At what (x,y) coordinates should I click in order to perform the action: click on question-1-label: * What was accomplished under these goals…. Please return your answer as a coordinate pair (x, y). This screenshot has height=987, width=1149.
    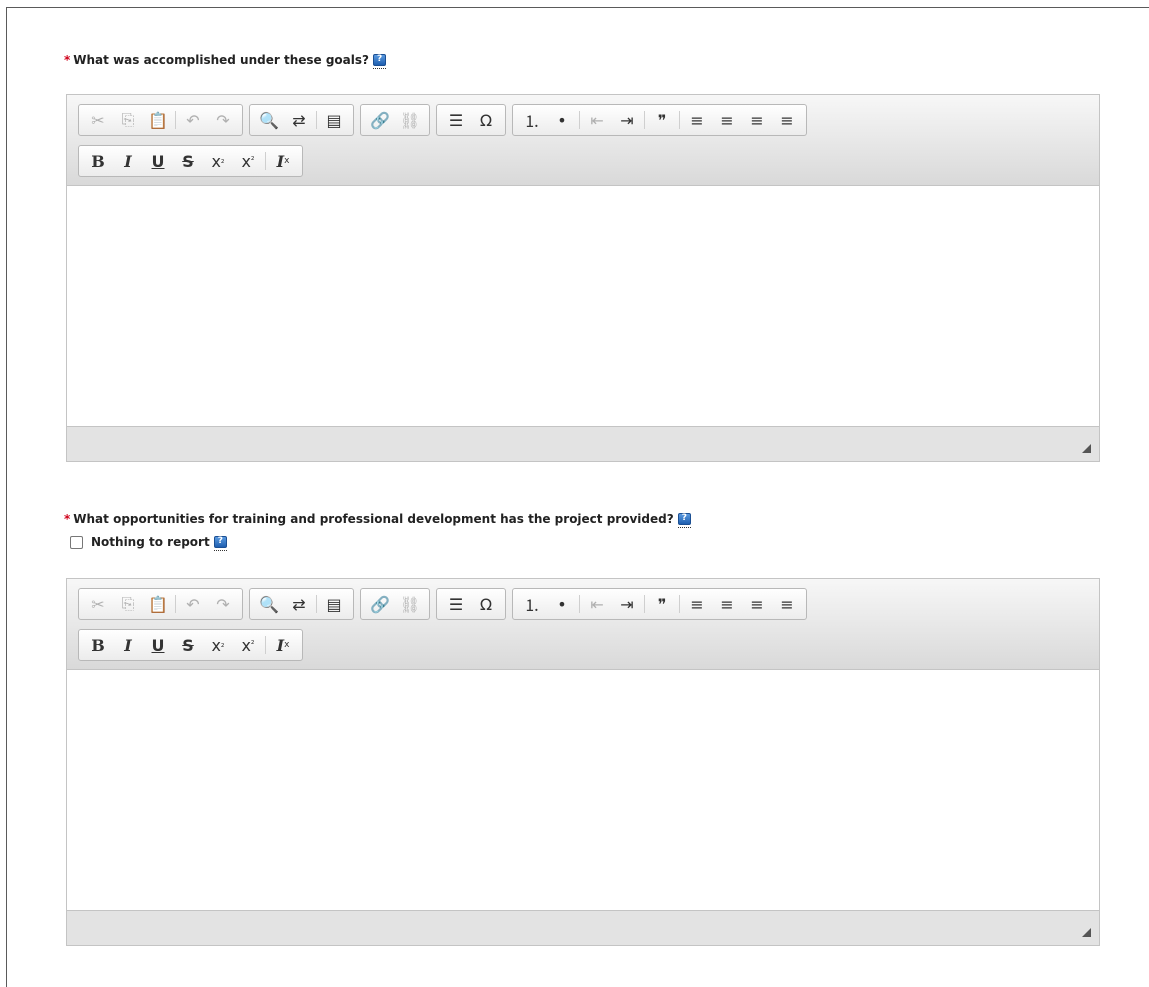
    Looking at the image, I should click on (225, 61).